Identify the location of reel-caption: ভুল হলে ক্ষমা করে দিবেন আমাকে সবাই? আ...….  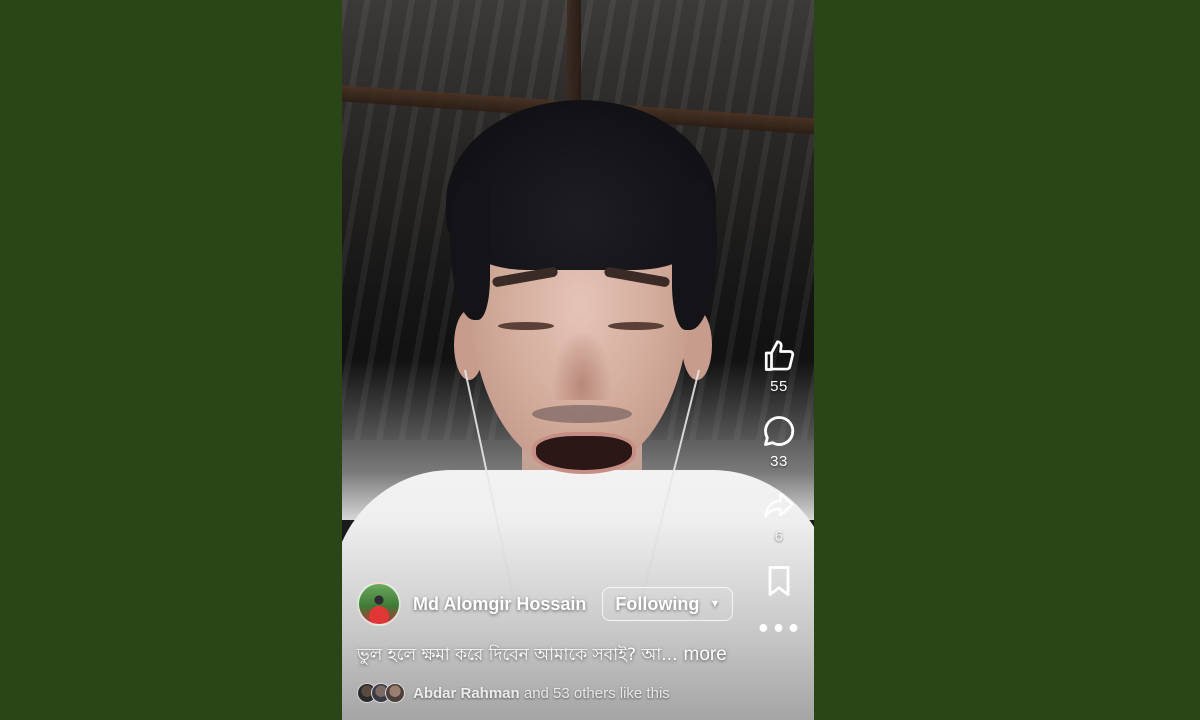
(557, 656).